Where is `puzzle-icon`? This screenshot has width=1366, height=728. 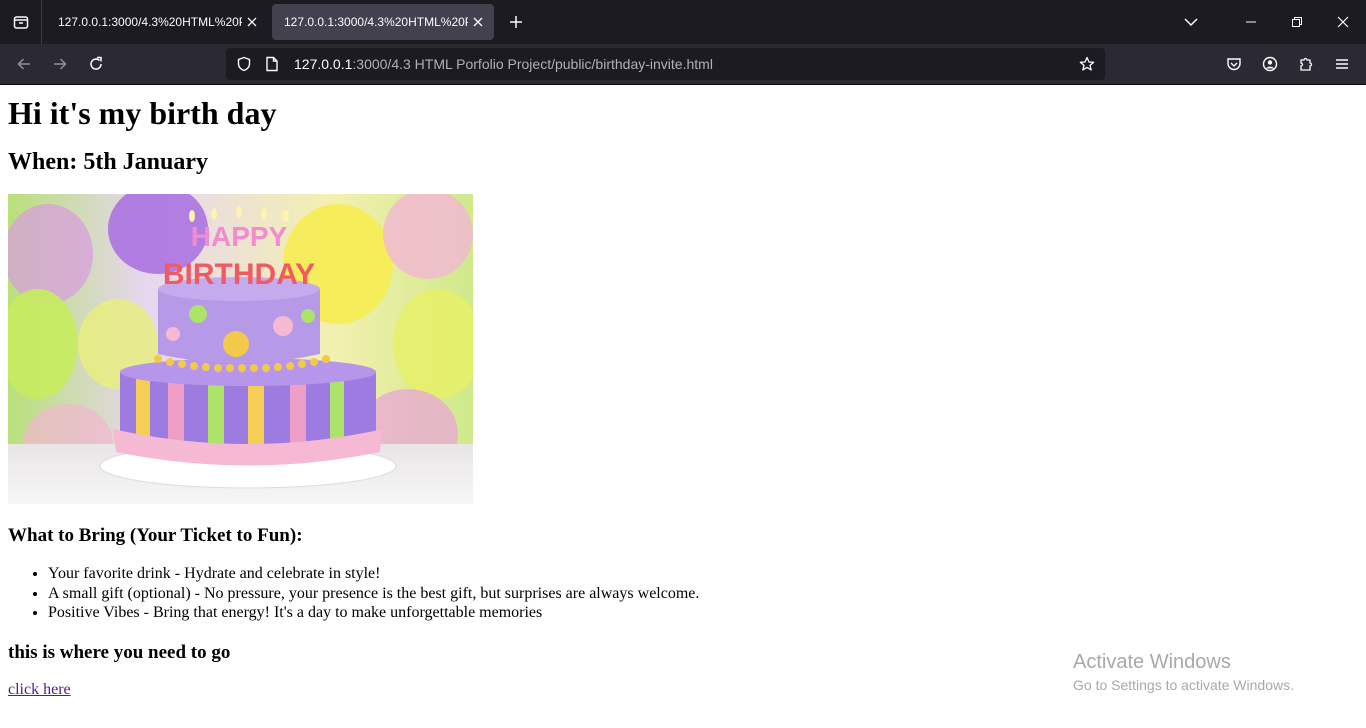 puzzle-icon is located at coordinates (1306, 64).